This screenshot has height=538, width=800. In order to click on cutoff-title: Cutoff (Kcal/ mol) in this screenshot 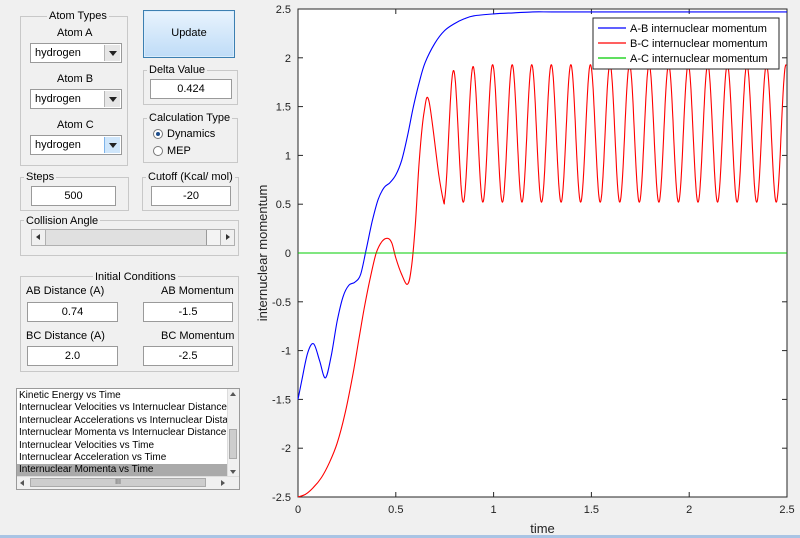, I will do `click(190, 177)`.